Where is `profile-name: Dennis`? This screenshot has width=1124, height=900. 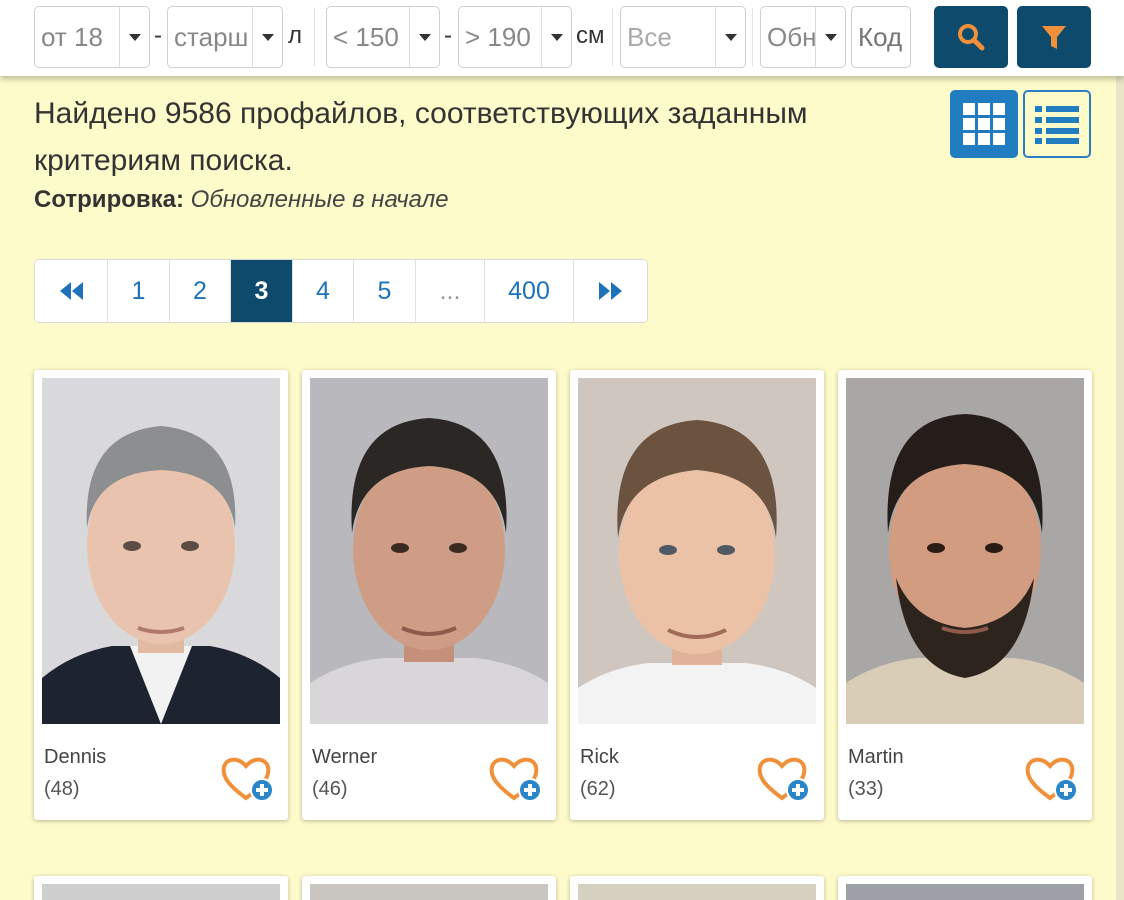
profile-name: Dennis is located at coordinates (75, 757).